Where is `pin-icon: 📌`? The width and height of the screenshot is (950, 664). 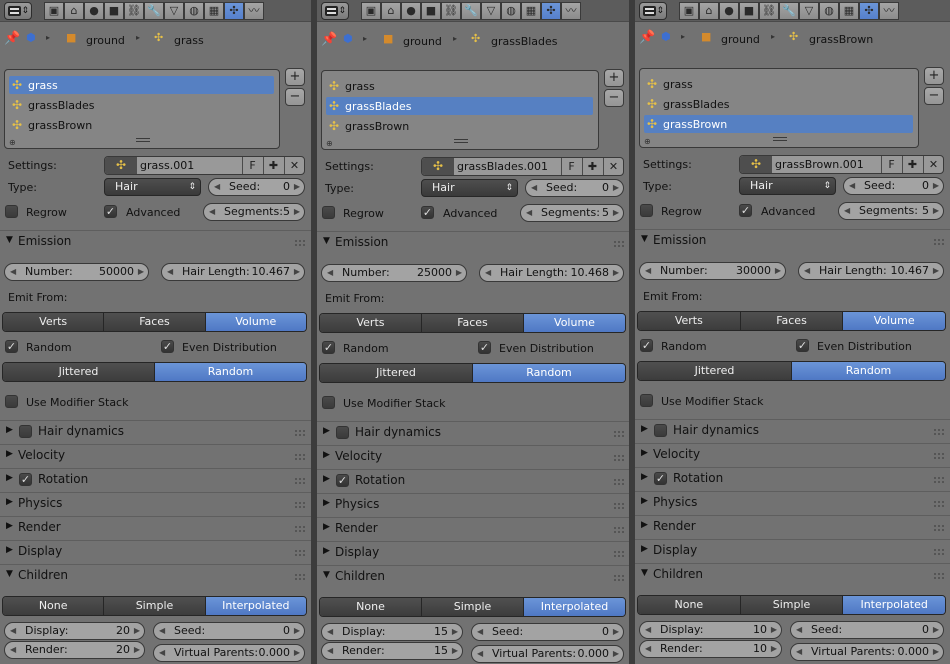 pin-icon: 📌 is located at coordinates (647, 37).